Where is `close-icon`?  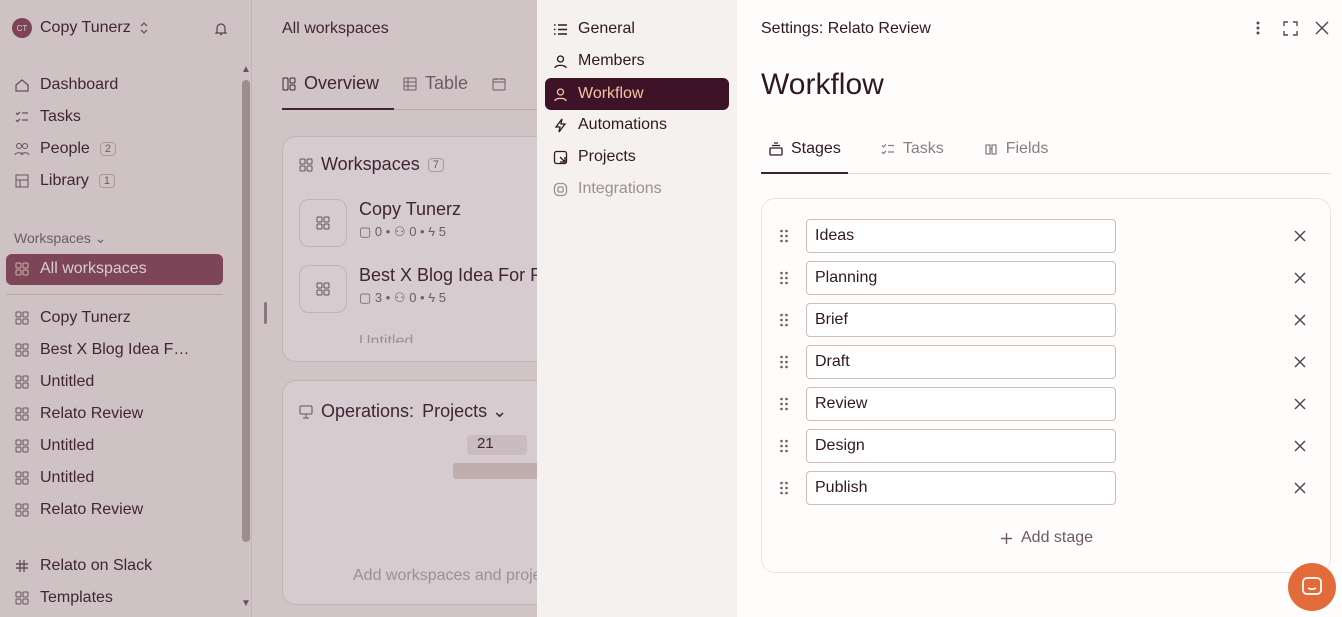
close-icon is located at coordinates (1322, 28).